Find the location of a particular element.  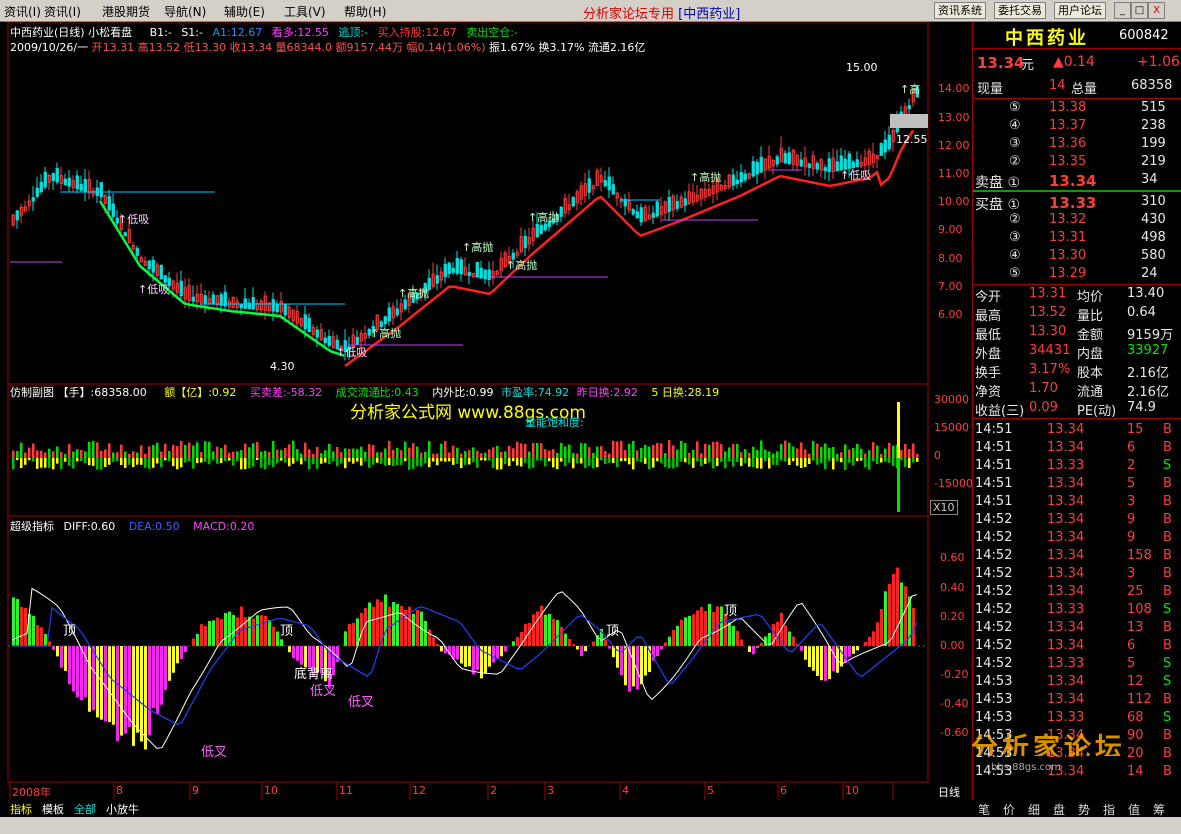

close-icon: X is located at coordinates (1156, 10).